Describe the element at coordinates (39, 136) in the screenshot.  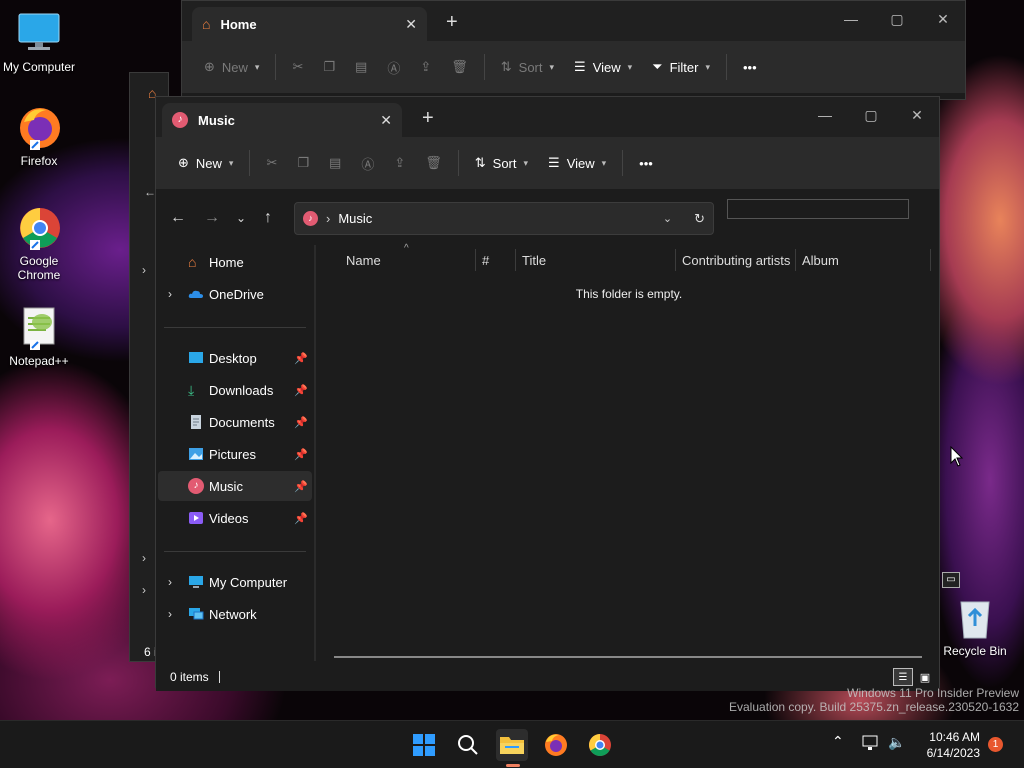
I see `desktop-icon-firefox: Firefox` at that location.